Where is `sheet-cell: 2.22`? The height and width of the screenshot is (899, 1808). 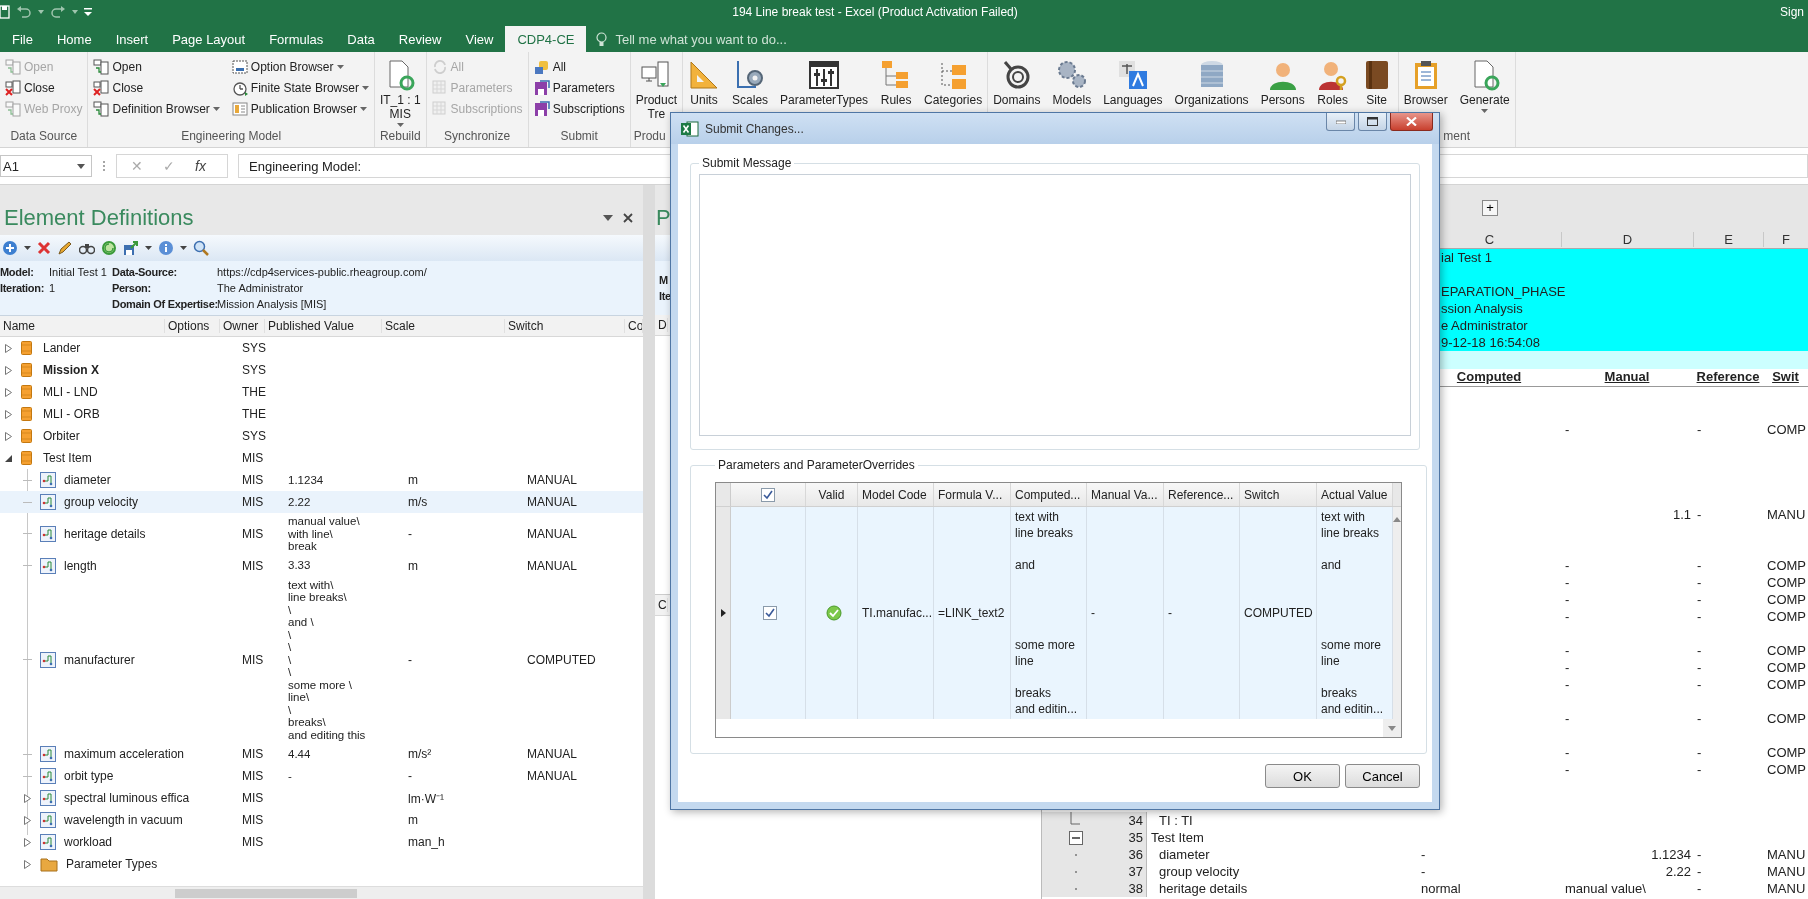 sheet-cell: 2.22 is located at coordinates (1678, 871).